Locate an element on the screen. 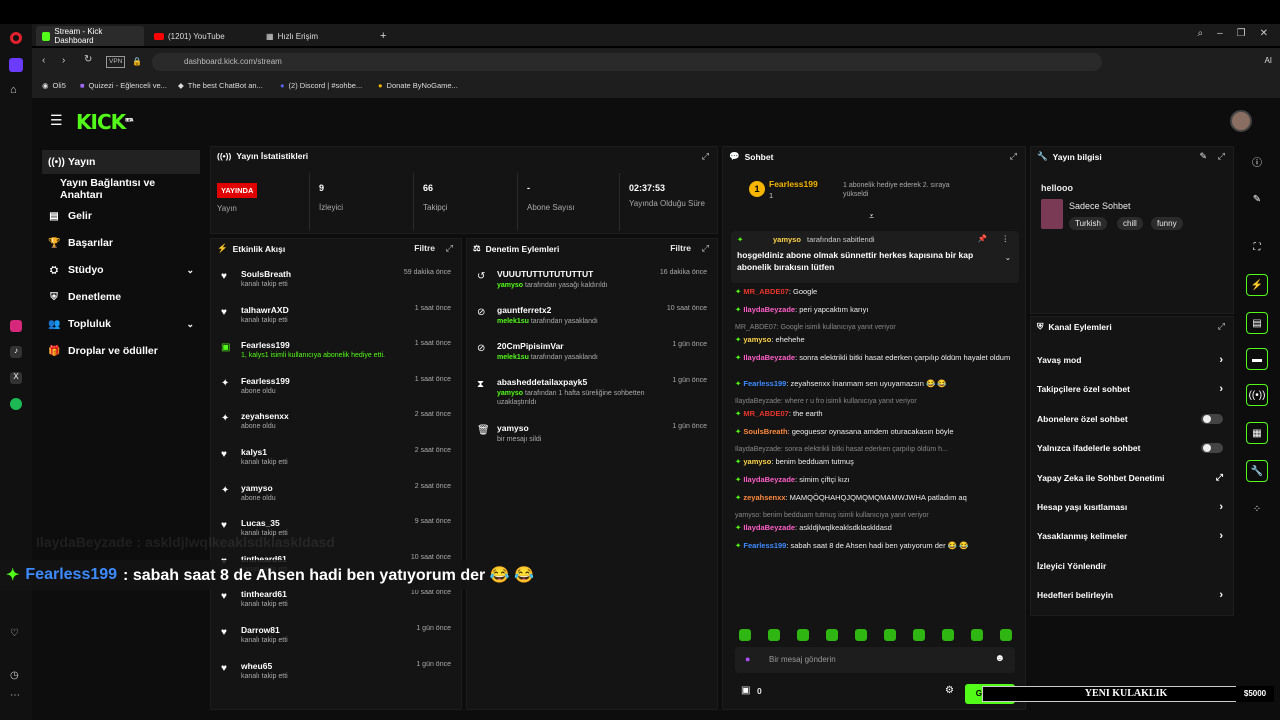 The width and height of the screenshot is (1280, 720). edit-icon: ✎ is located at coordinates (1203, 156).